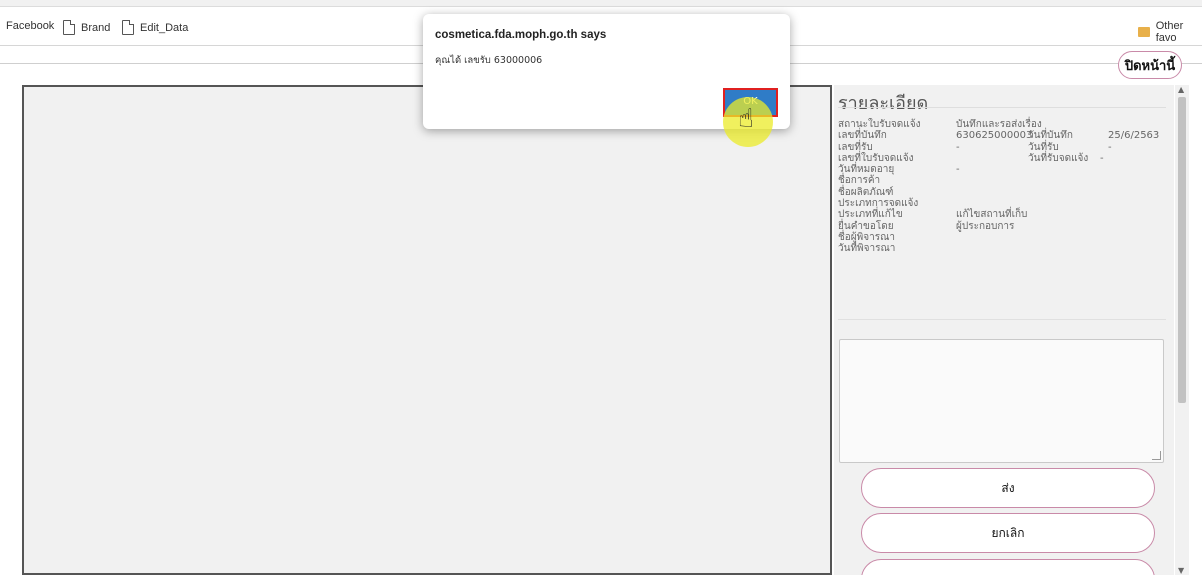 Image resolution: width=1202 pixels, height=588 pixels. Describe the element at coordinates (489, 60) in the screenshot. I see `dialog-message: คุณได้ เลขรับ 63000006` at that location.